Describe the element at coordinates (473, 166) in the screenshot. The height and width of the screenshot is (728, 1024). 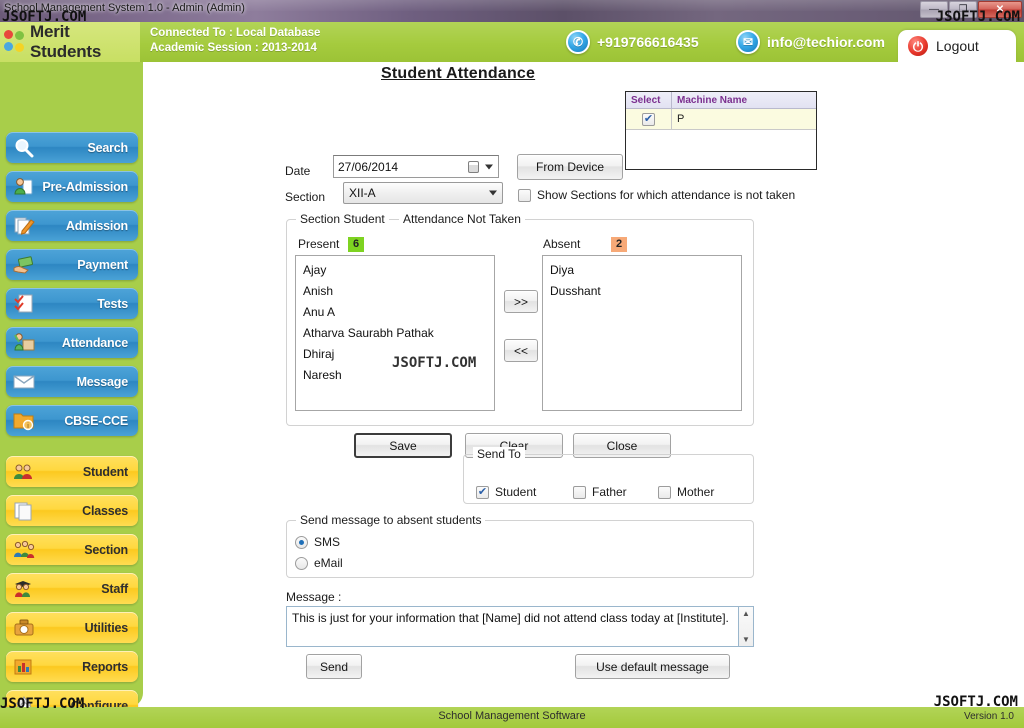
I see `calendar-icon` at that location.